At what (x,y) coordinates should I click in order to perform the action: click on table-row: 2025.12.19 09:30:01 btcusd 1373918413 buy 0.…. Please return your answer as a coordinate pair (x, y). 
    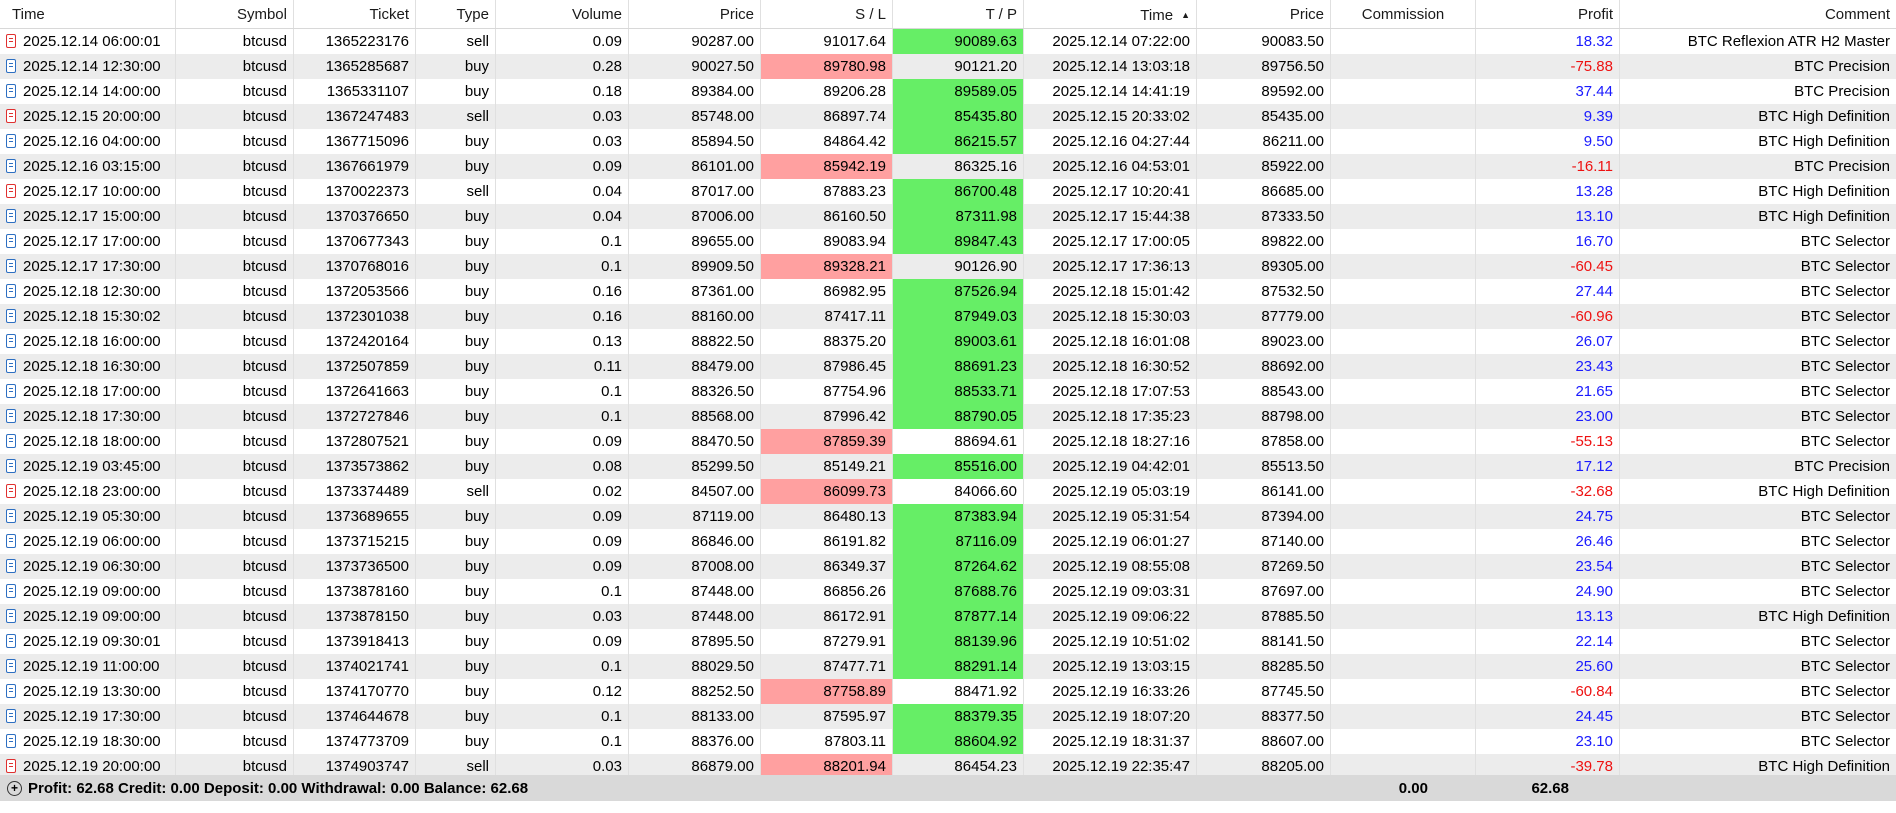
    Looking at the image, I should click on (948, 641).